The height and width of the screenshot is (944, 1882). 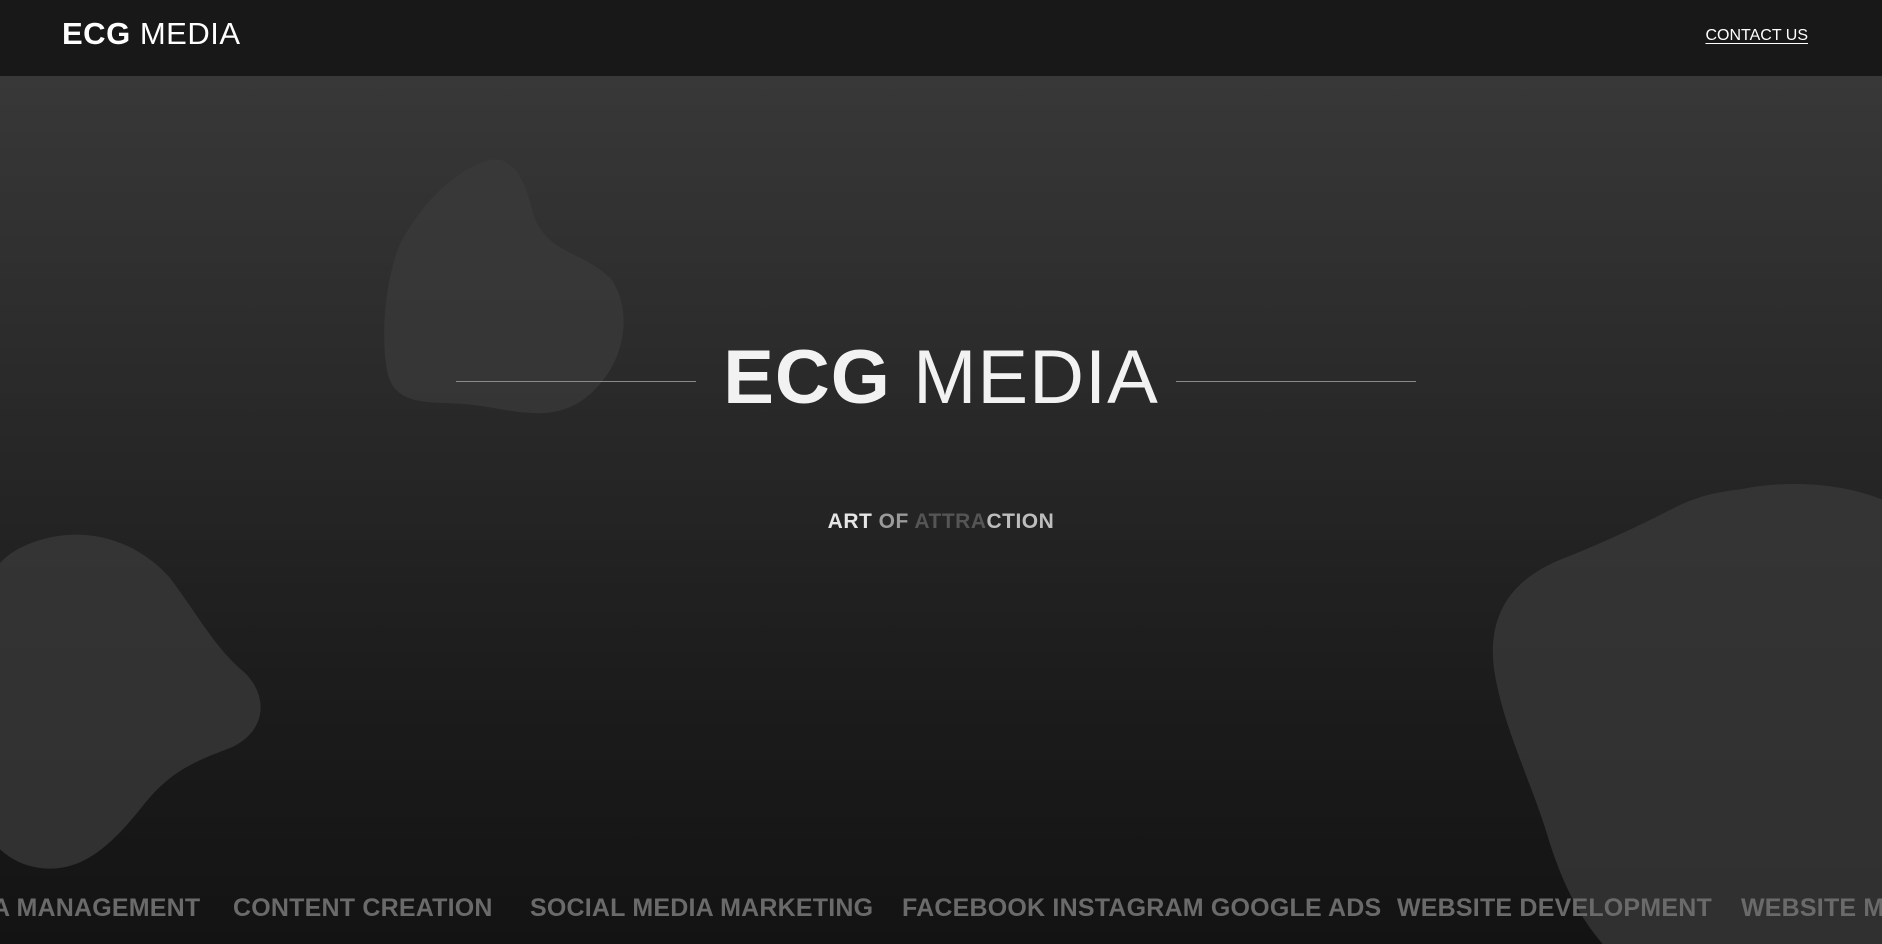 I want to click on top-navigation-bar: ECG MEDIA CONTACT US, so click(x=941, y=38).